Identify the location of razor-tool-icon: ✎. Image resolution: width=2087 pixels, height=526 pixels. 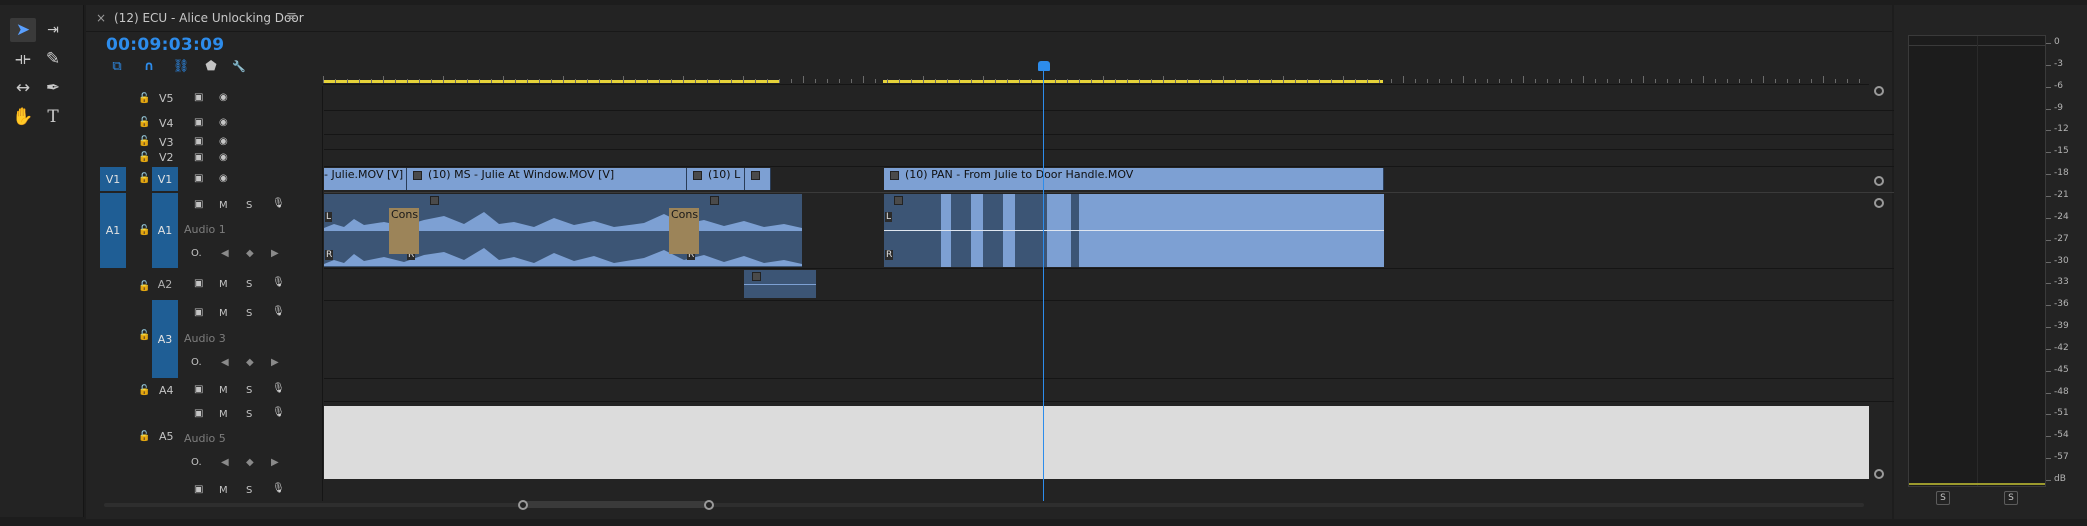
(53, 59).